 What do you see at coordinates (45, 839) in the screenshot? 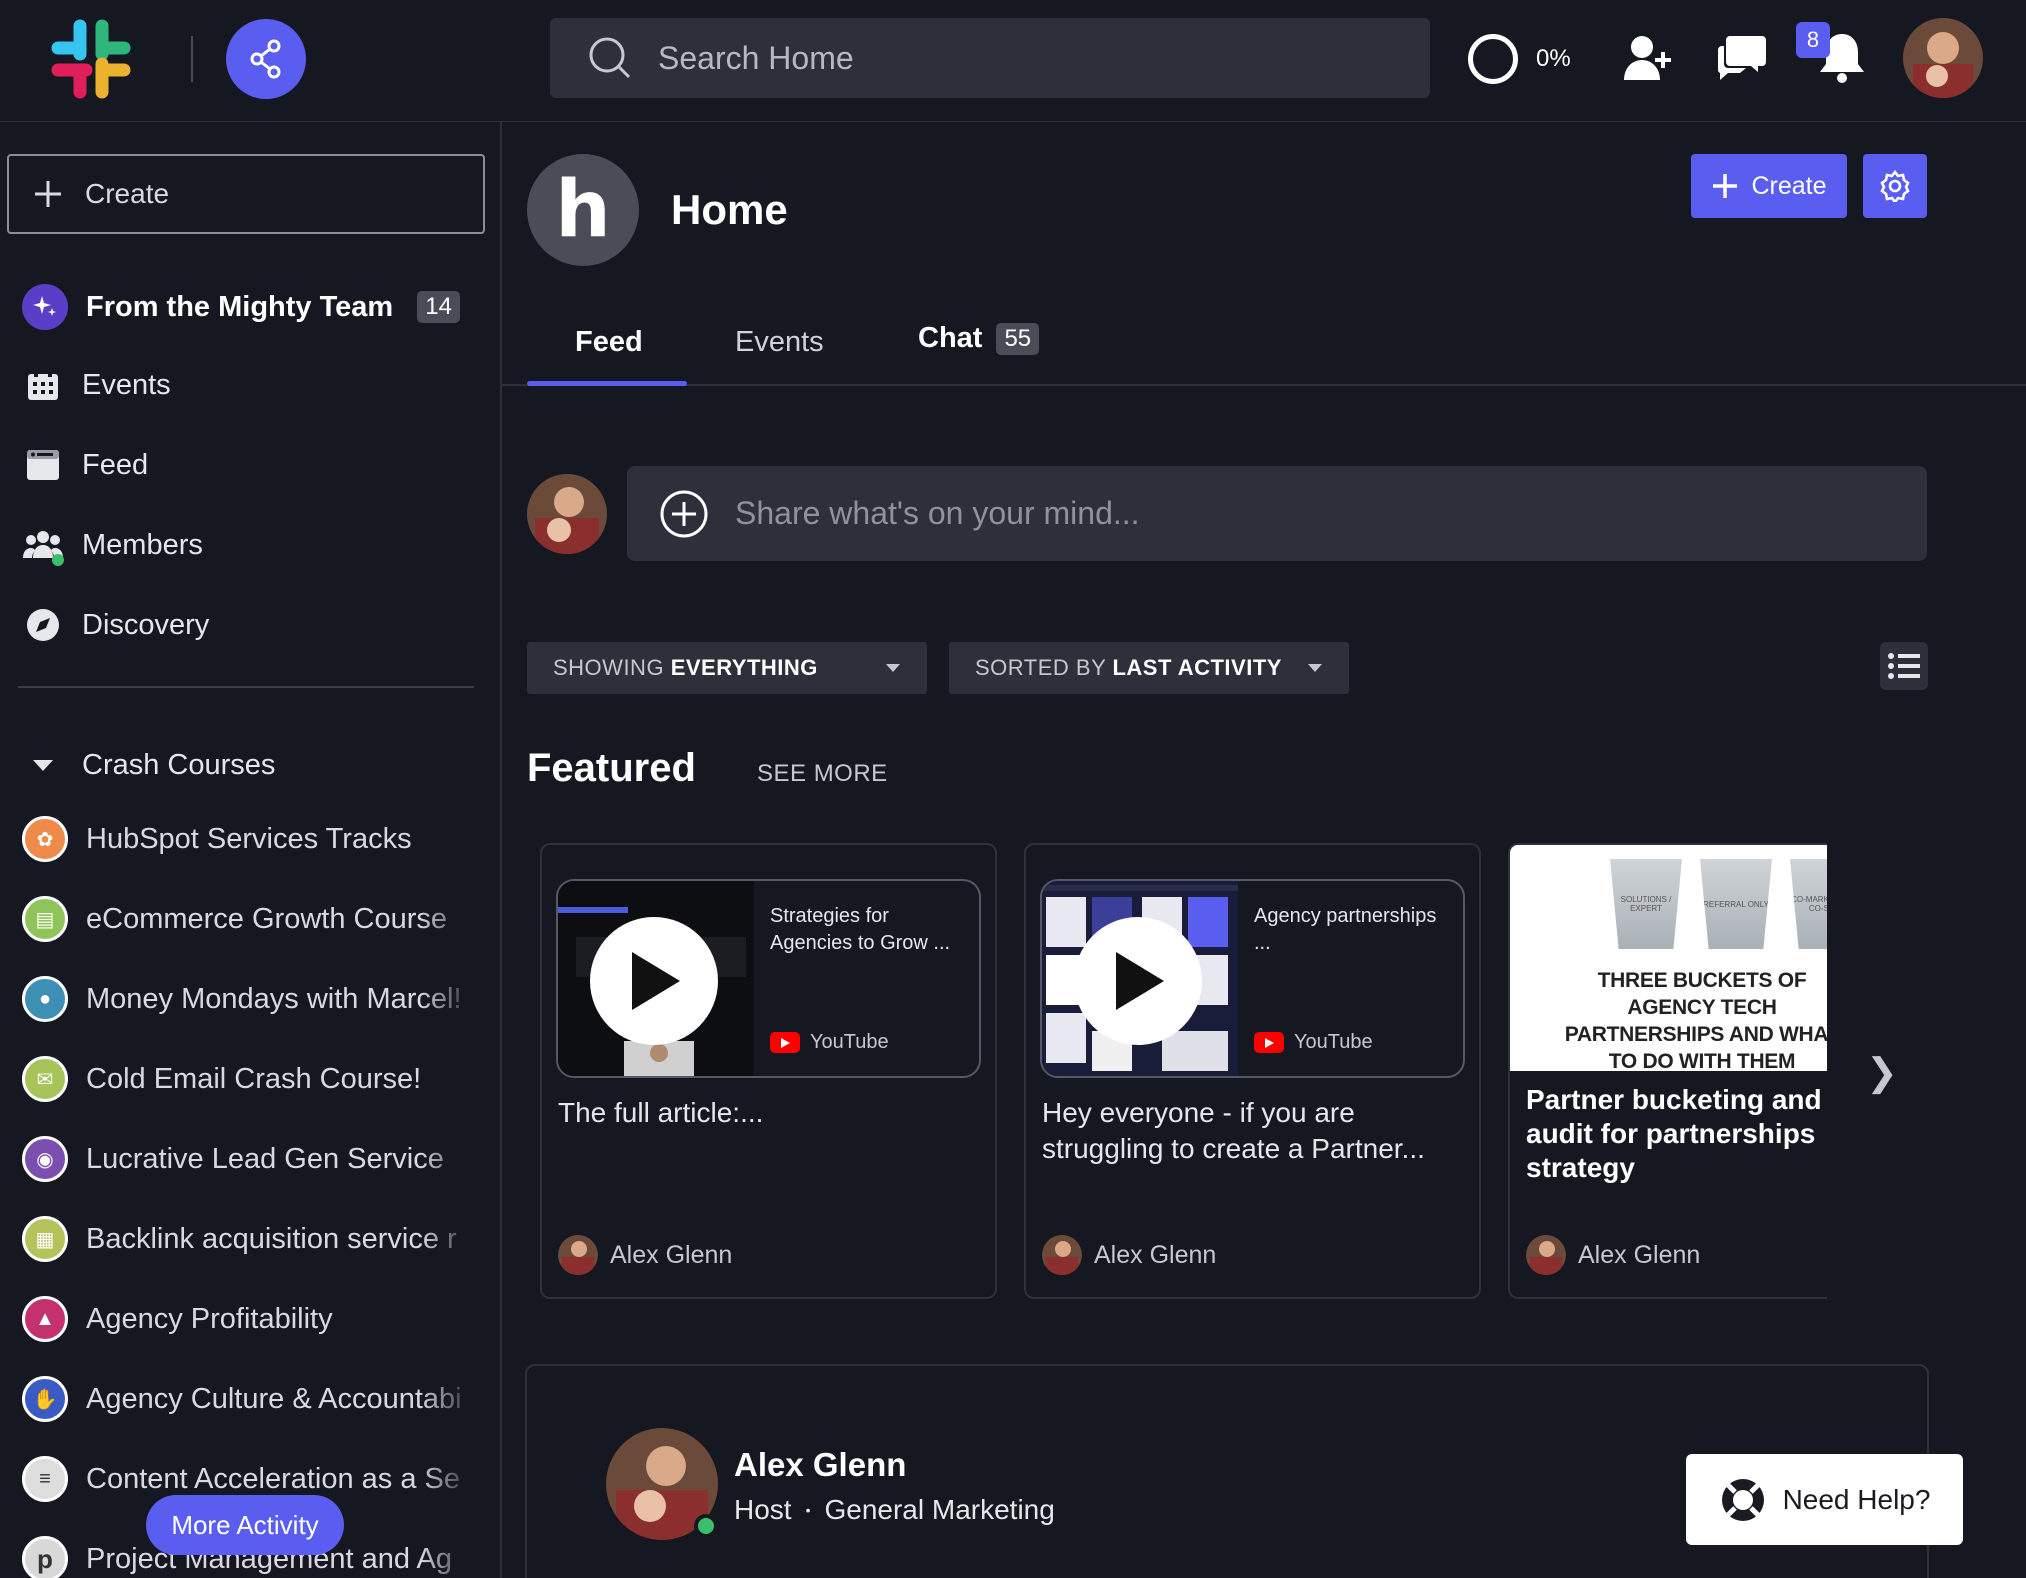
I see `course-avatar: ✿` at bounding box center [45, 839].